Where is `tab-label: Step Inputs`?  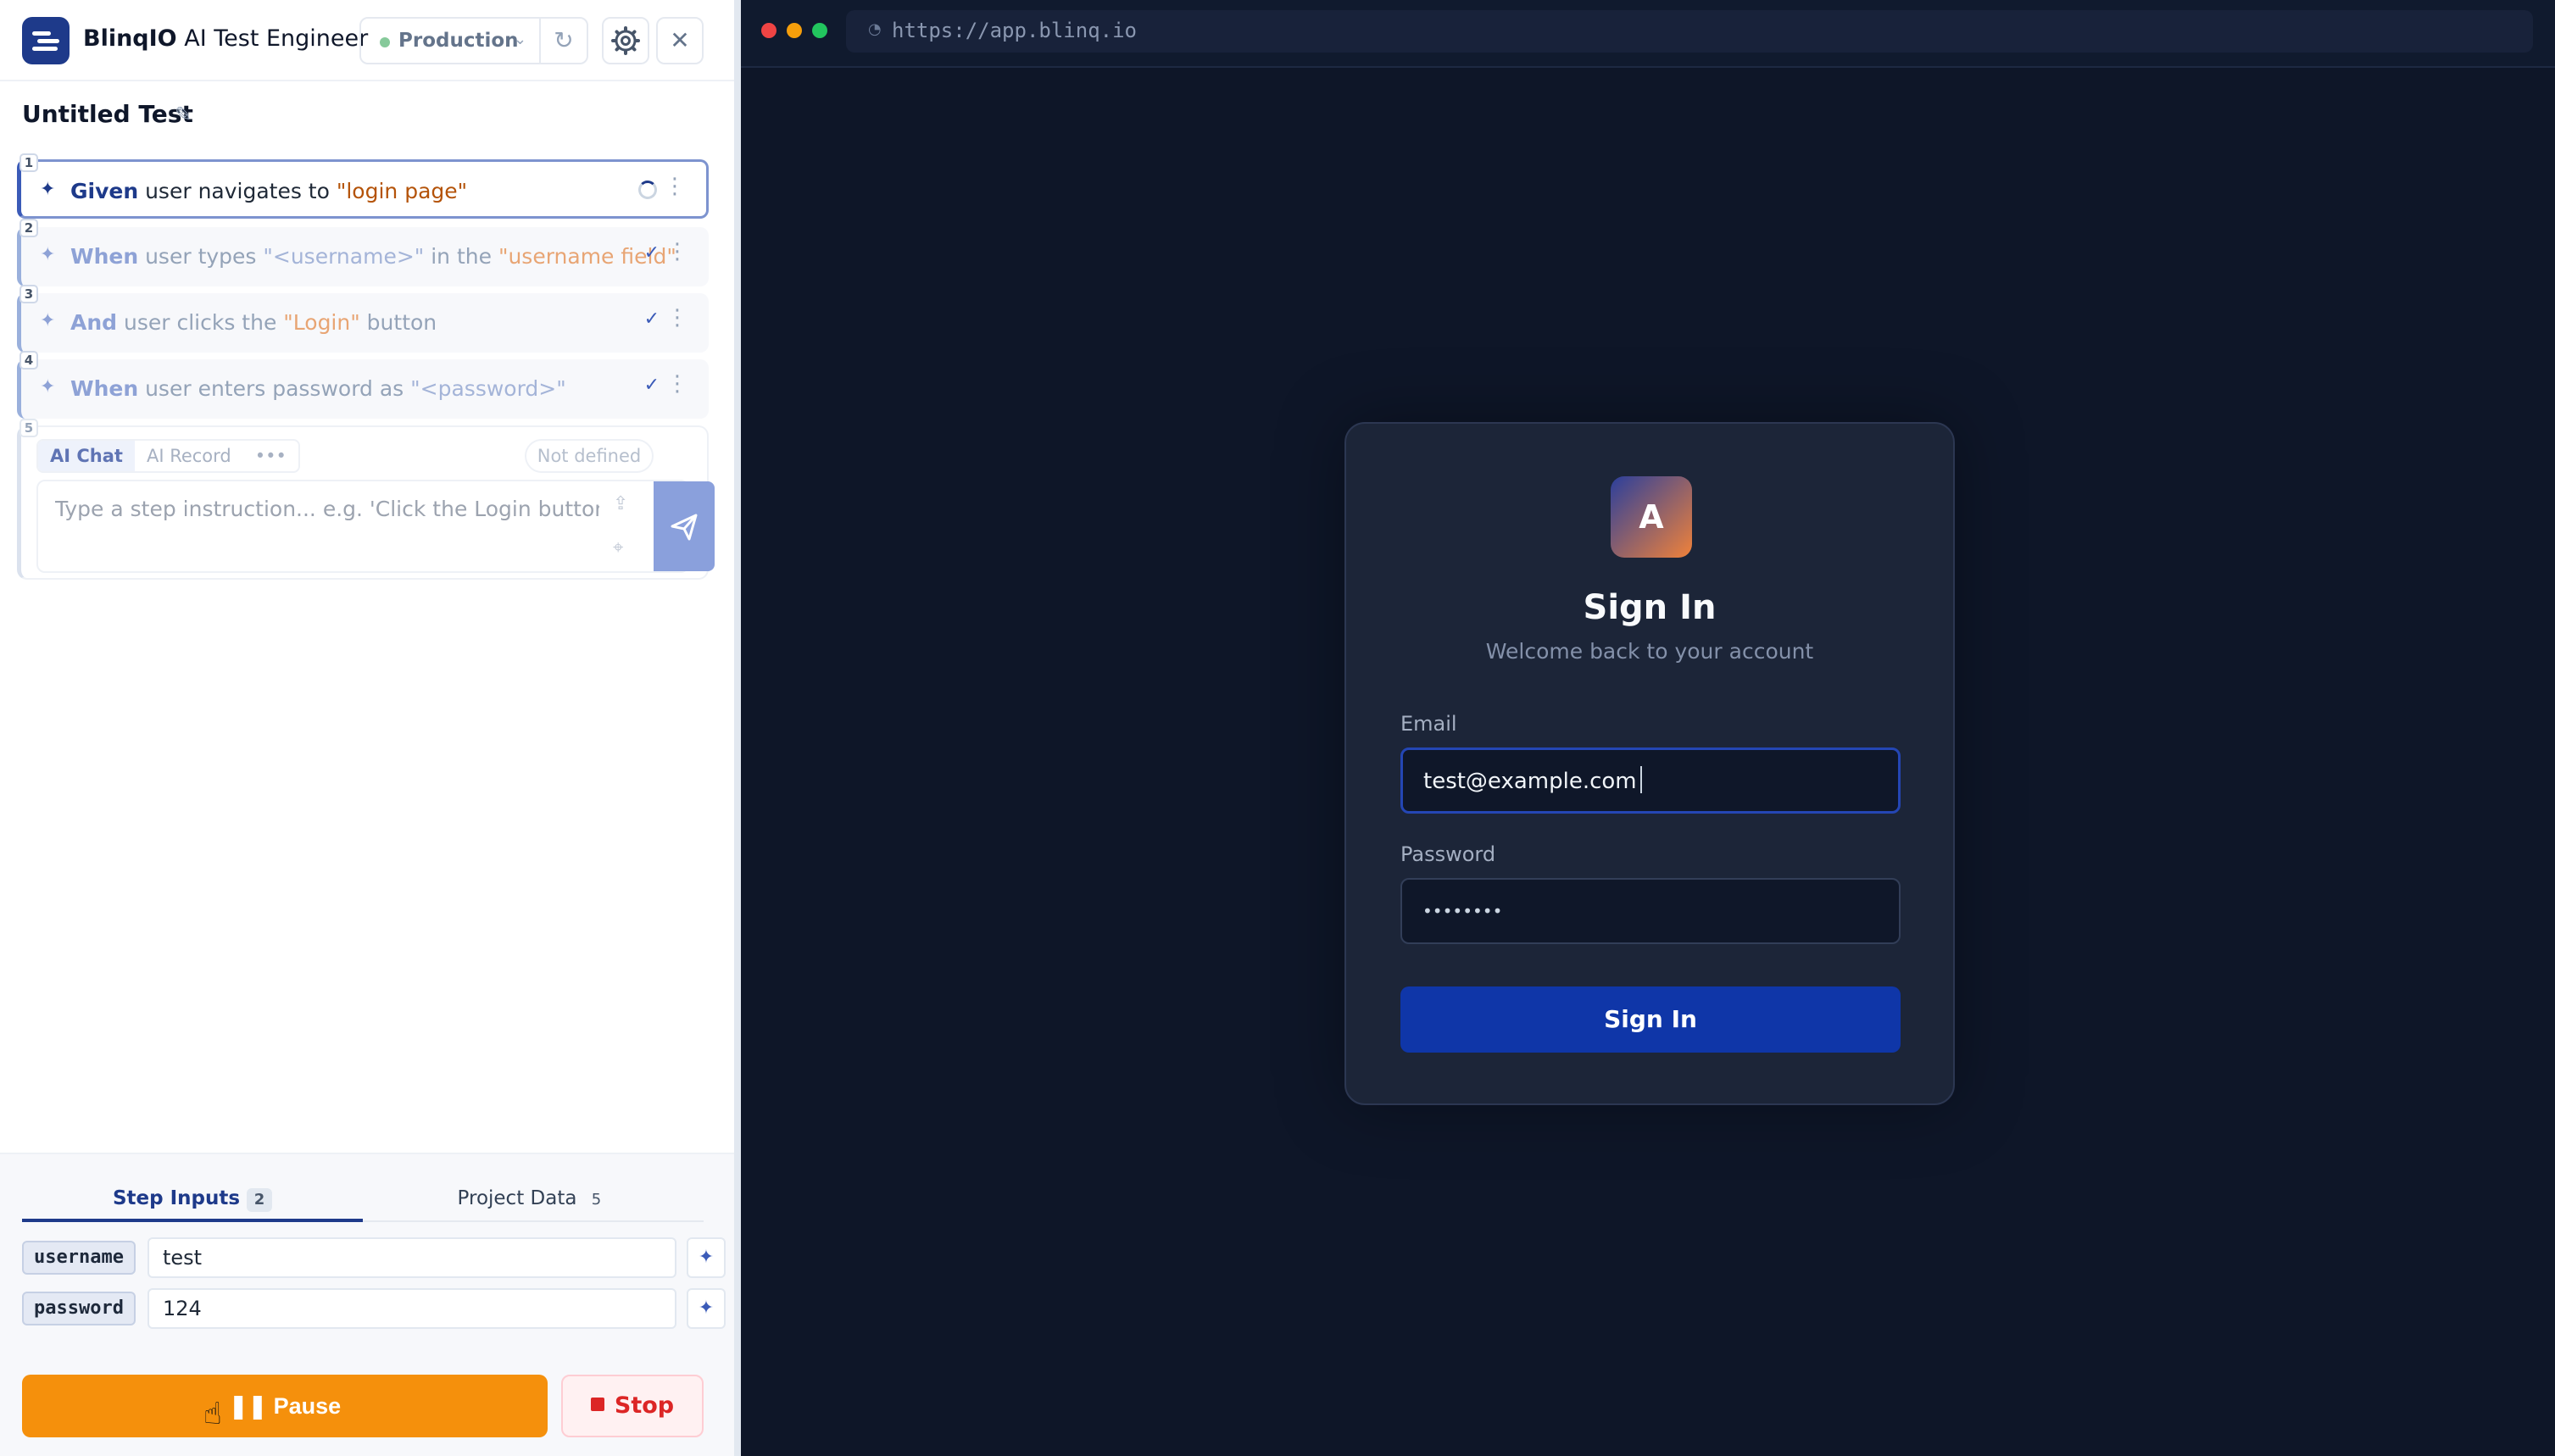 tab-label: Step Inputs is located at coordinates (176, 1198).